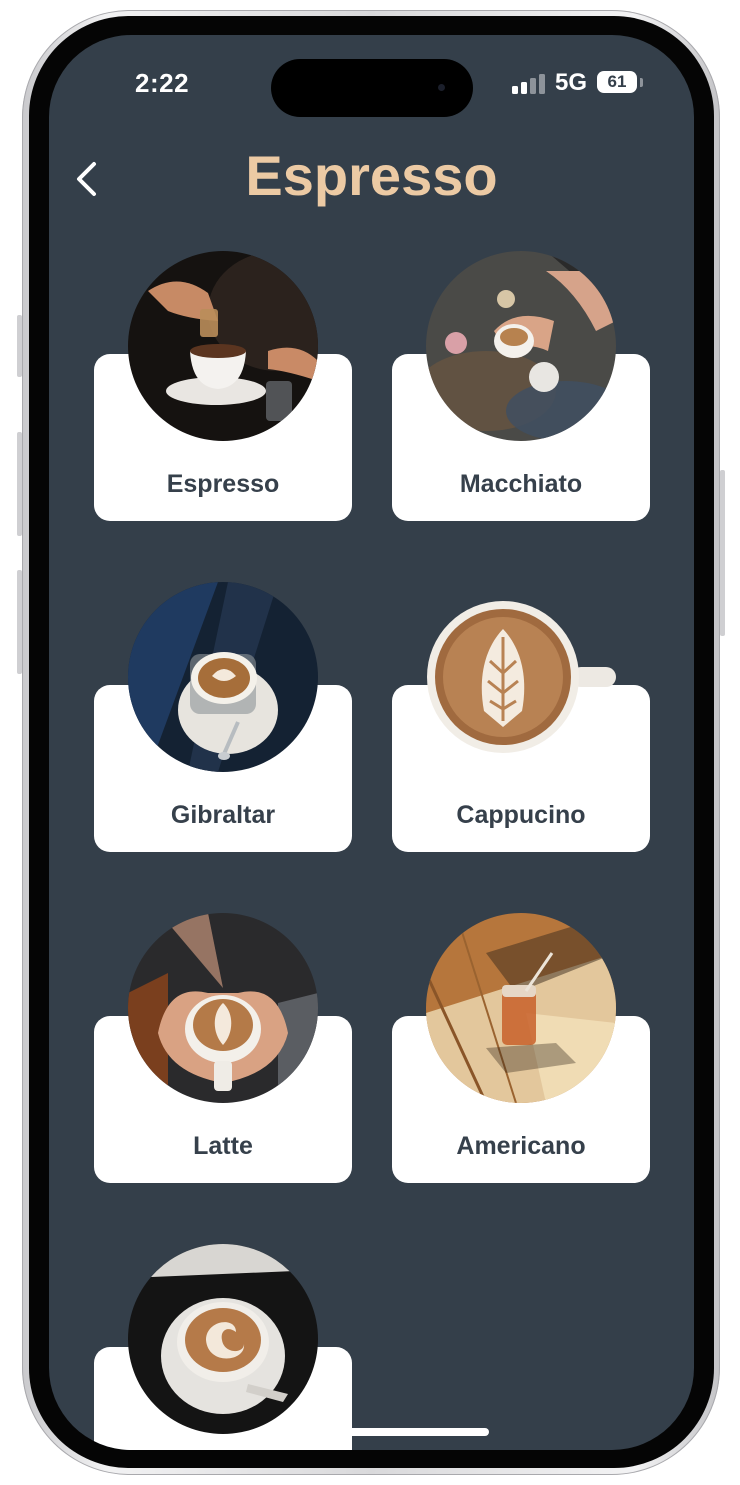 The height and width of the screenshot is (1485, 740). I want to click on drink-card-label: Latte, so click(223, 1146).